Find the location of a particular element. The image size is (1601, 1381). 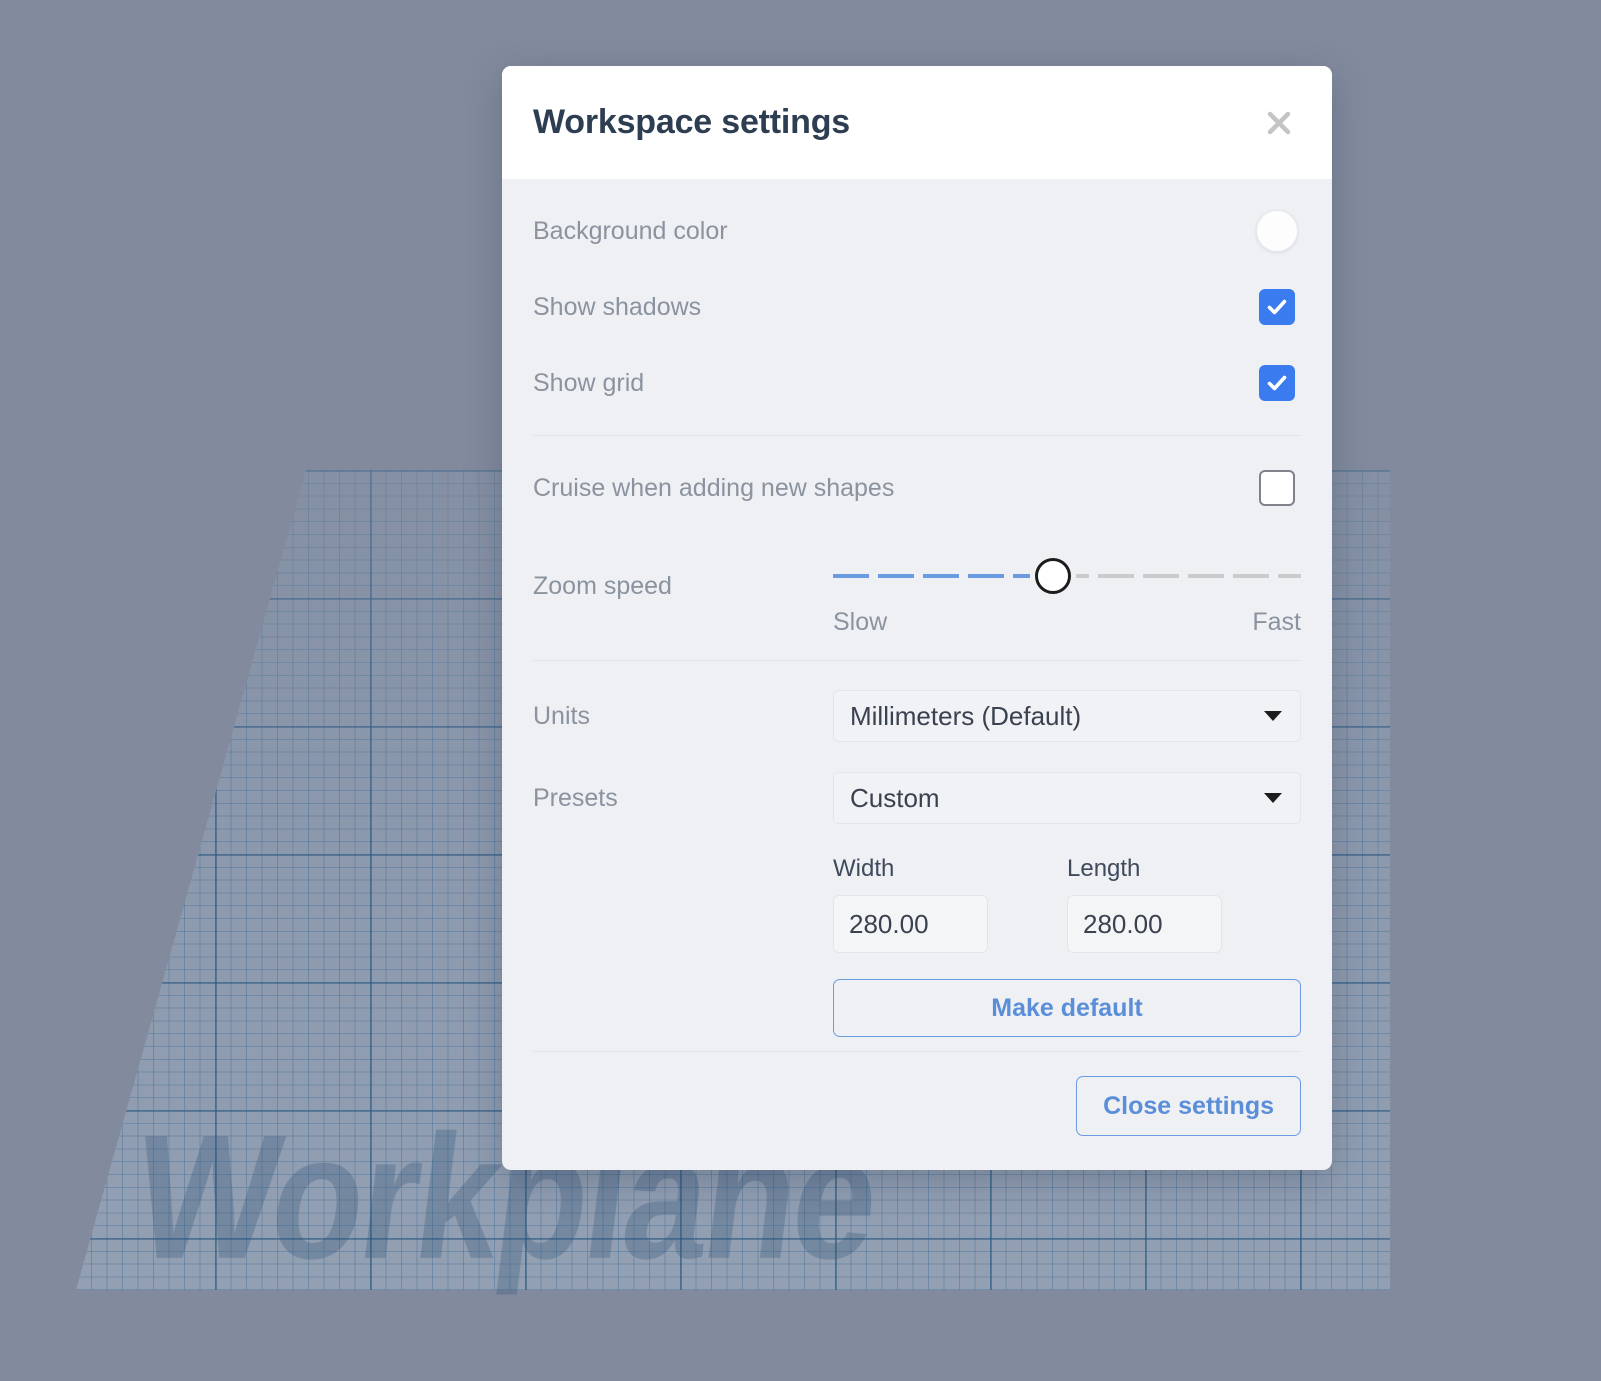

setting-row-presets: Presets Custom is located at coordinates (917, 798).